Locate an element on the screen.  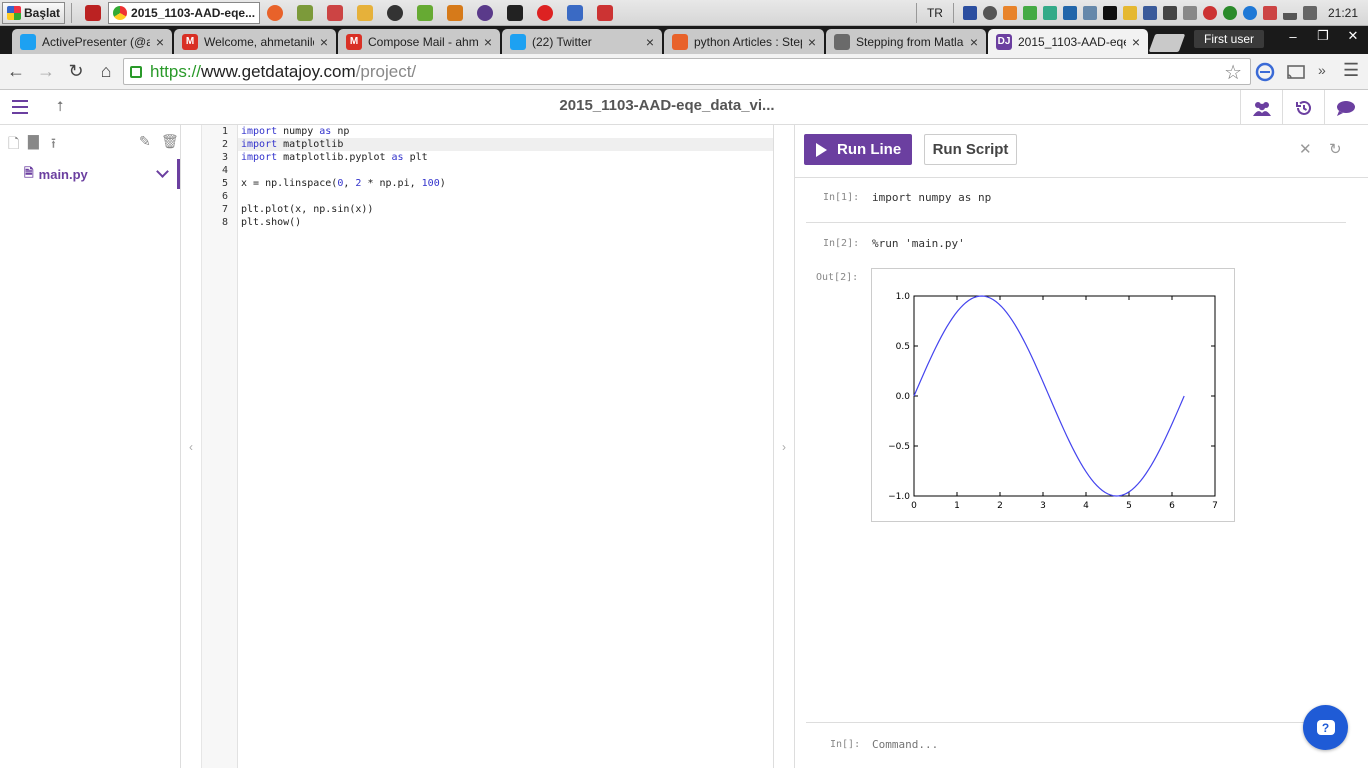
browser-tab: (22) Twitter × is located at coordinates (582, 41).